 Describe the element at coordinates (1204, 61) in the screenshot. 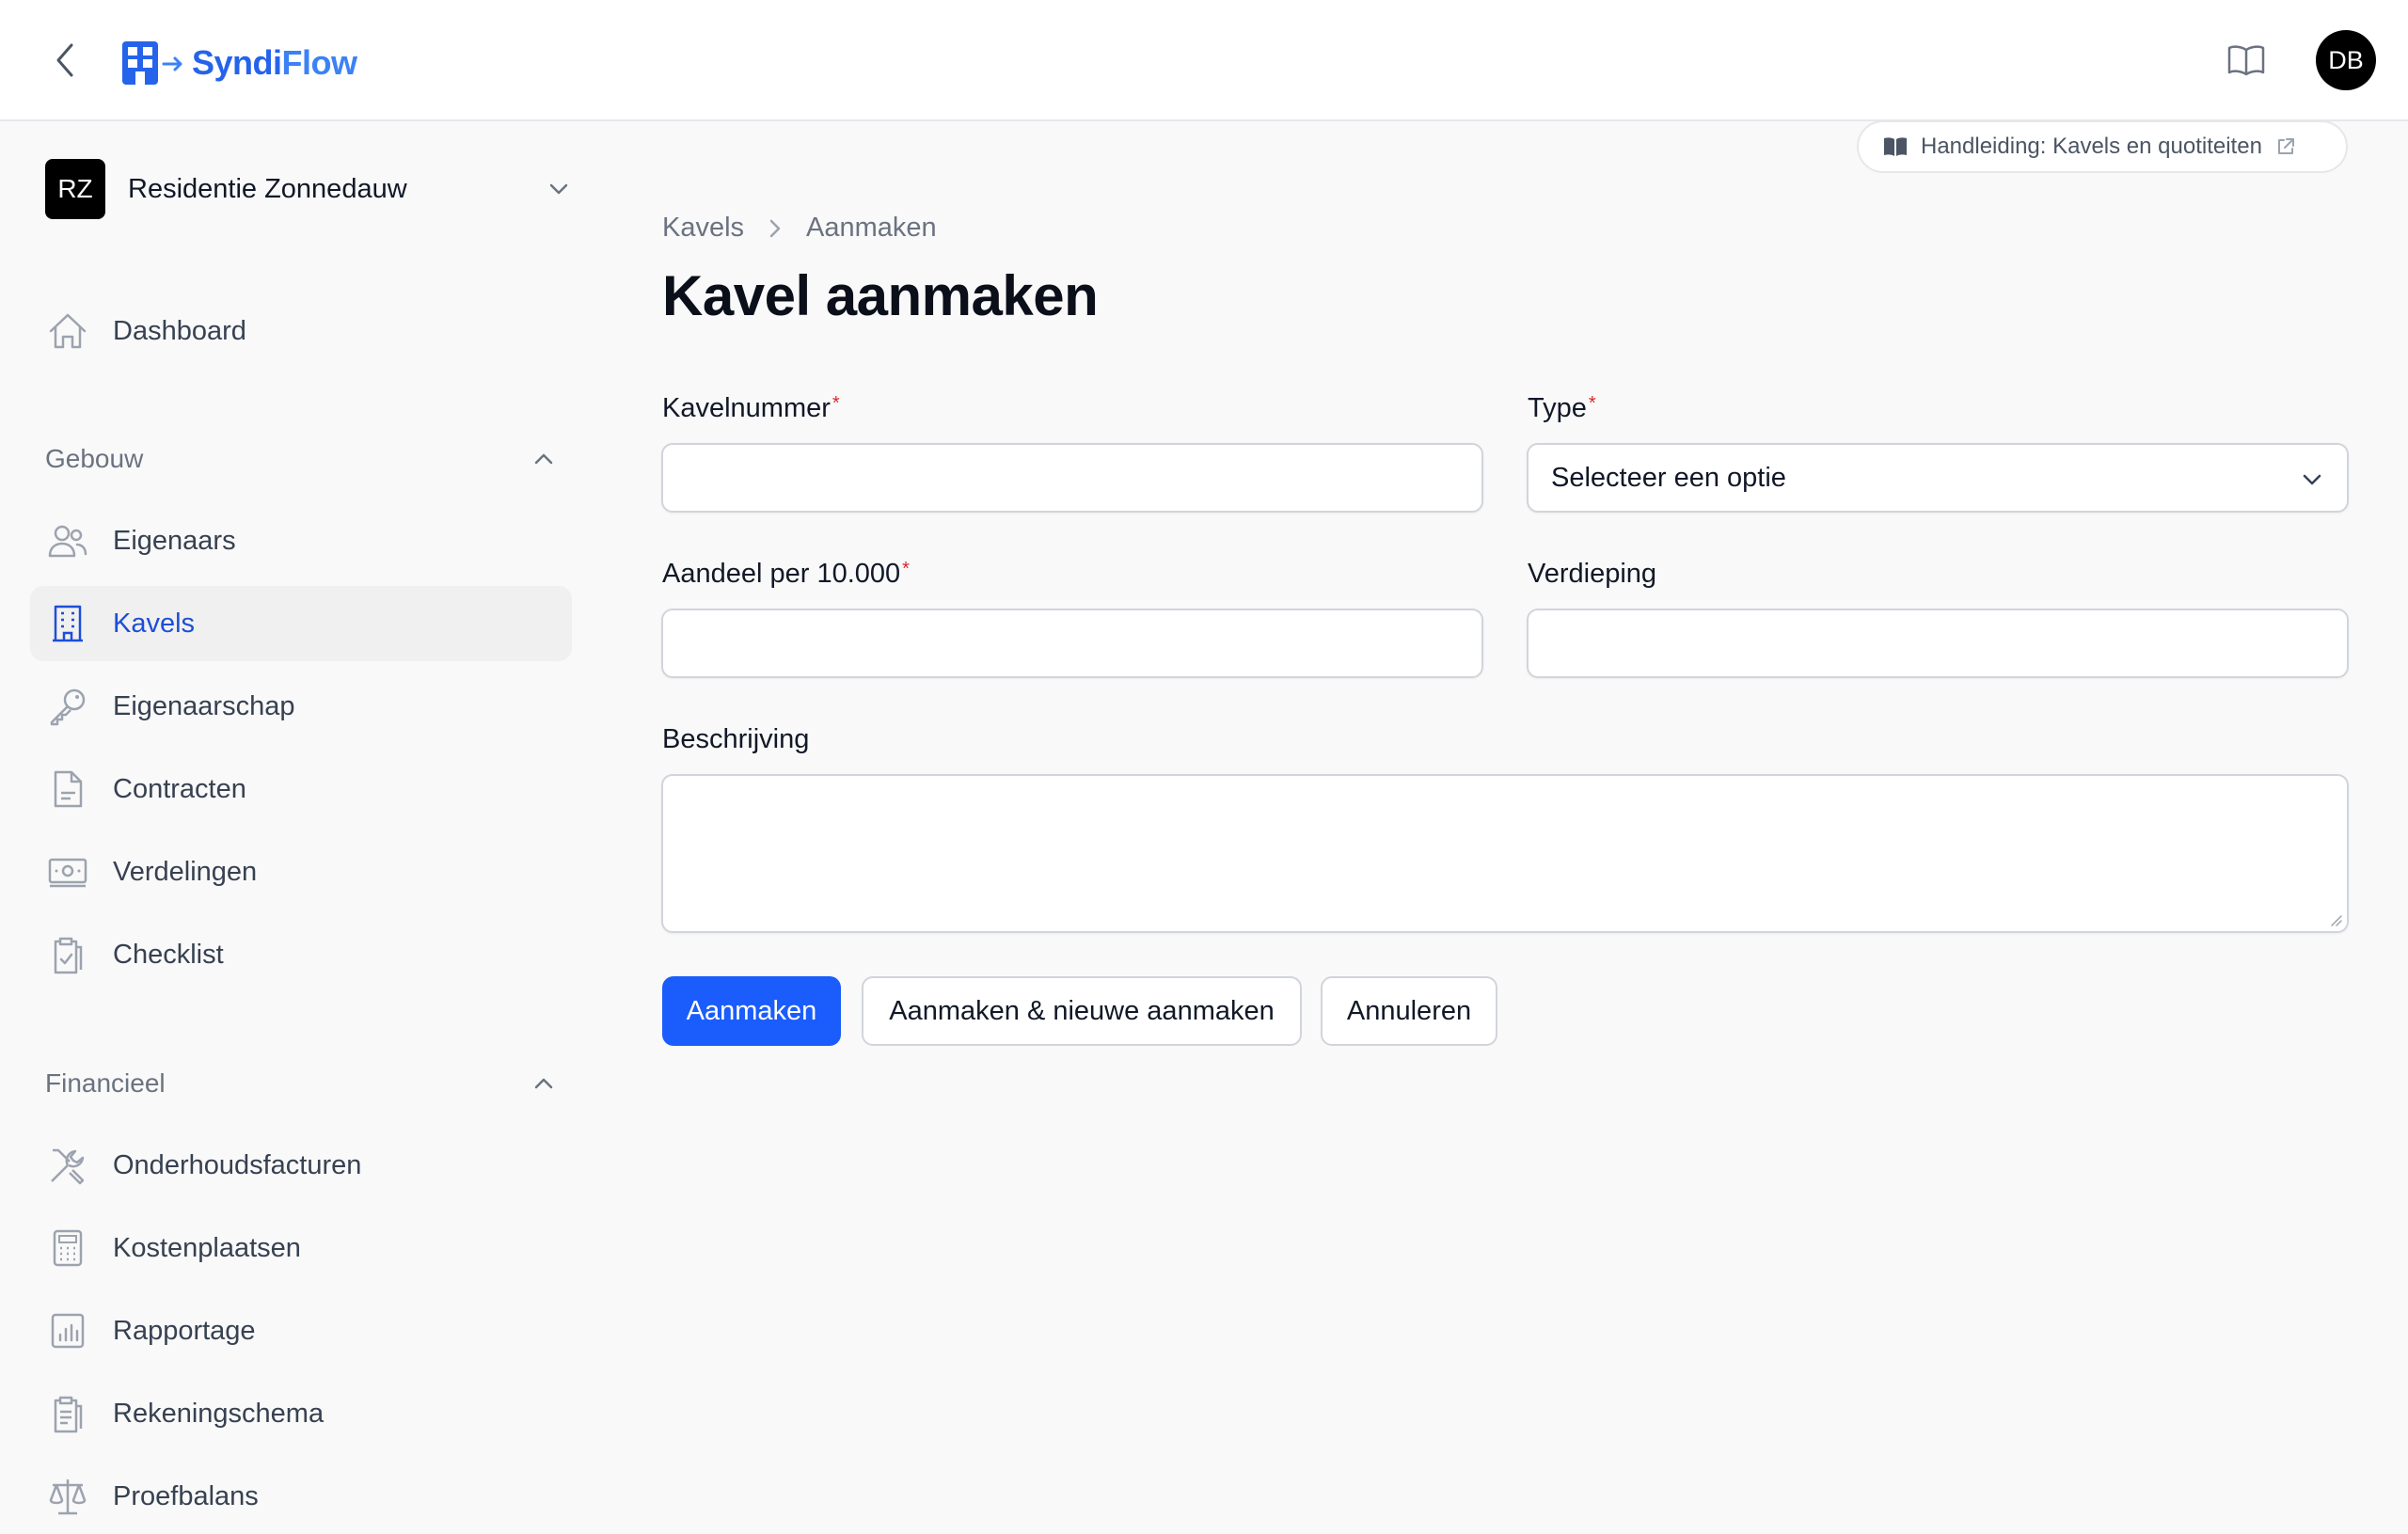

I see `top-bar: SyndiFlow DB` at that location.